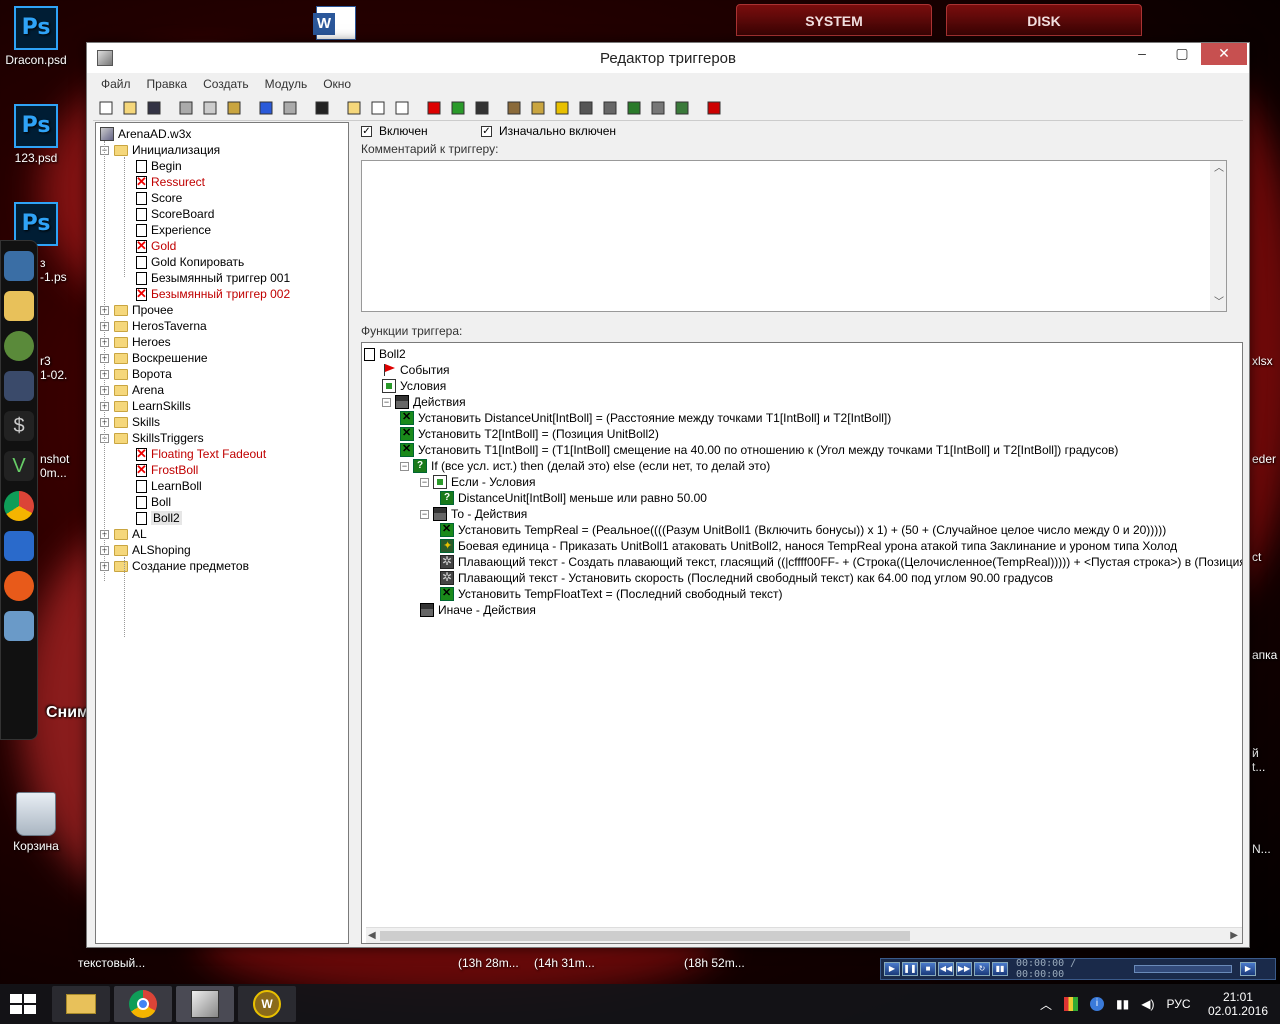 This screenshot has height=1024, width=1280. I want to click on function-row: − Действия, so click(424, 402).